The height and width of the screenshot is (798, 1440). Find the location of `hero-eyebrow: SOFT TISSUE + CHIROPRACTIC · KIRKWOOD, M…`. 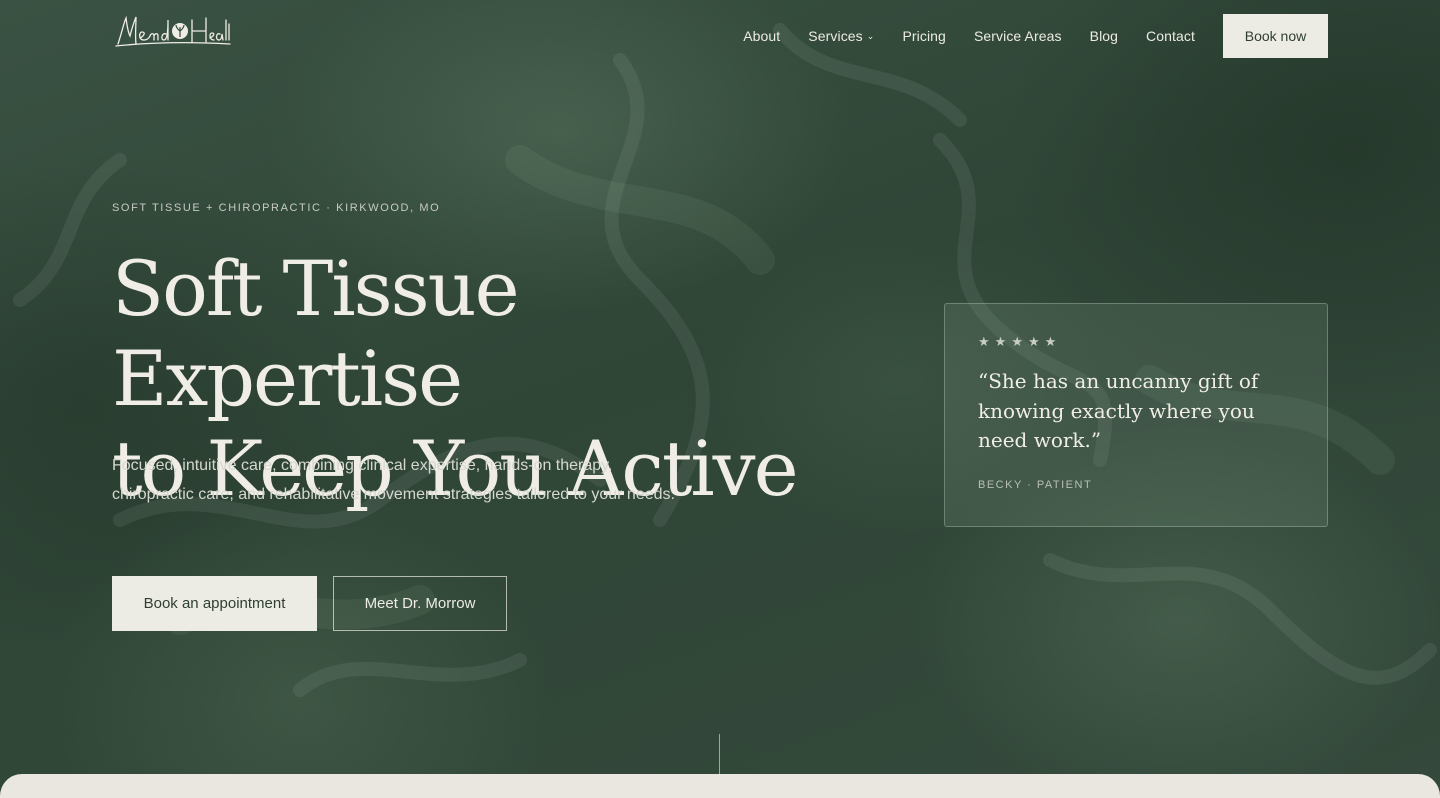

hero-eyebrow: SOFT TISSUE + CHIROPRACTIC · KIRKWOOD, M… is located at coordinates (276, 208).